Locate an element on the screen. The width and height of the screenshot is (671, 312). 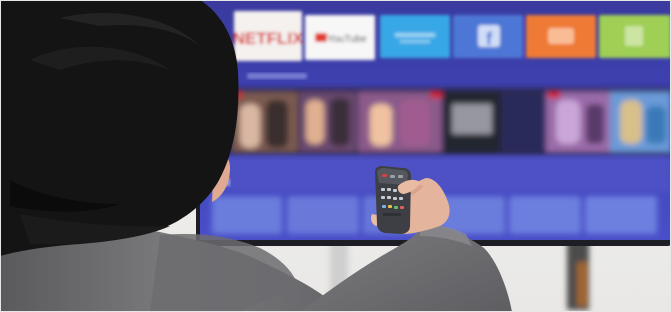
svg-text: f is located at coordinates (489, 39).